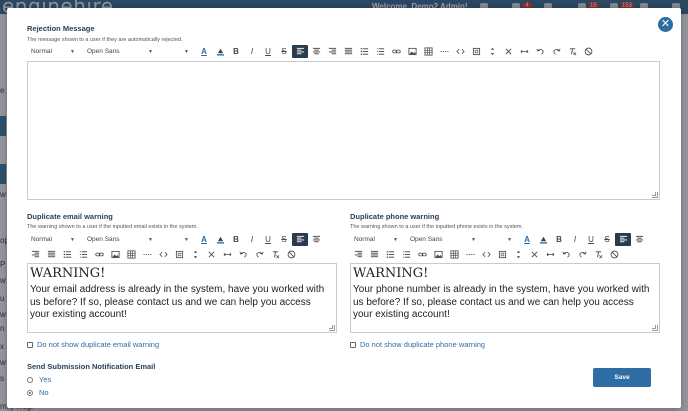 The height and width of the screenshot is (411, 688). Describe the element at coordinates (30, 344) in the screenshot. I see `email-warning-checkbox` at that location.